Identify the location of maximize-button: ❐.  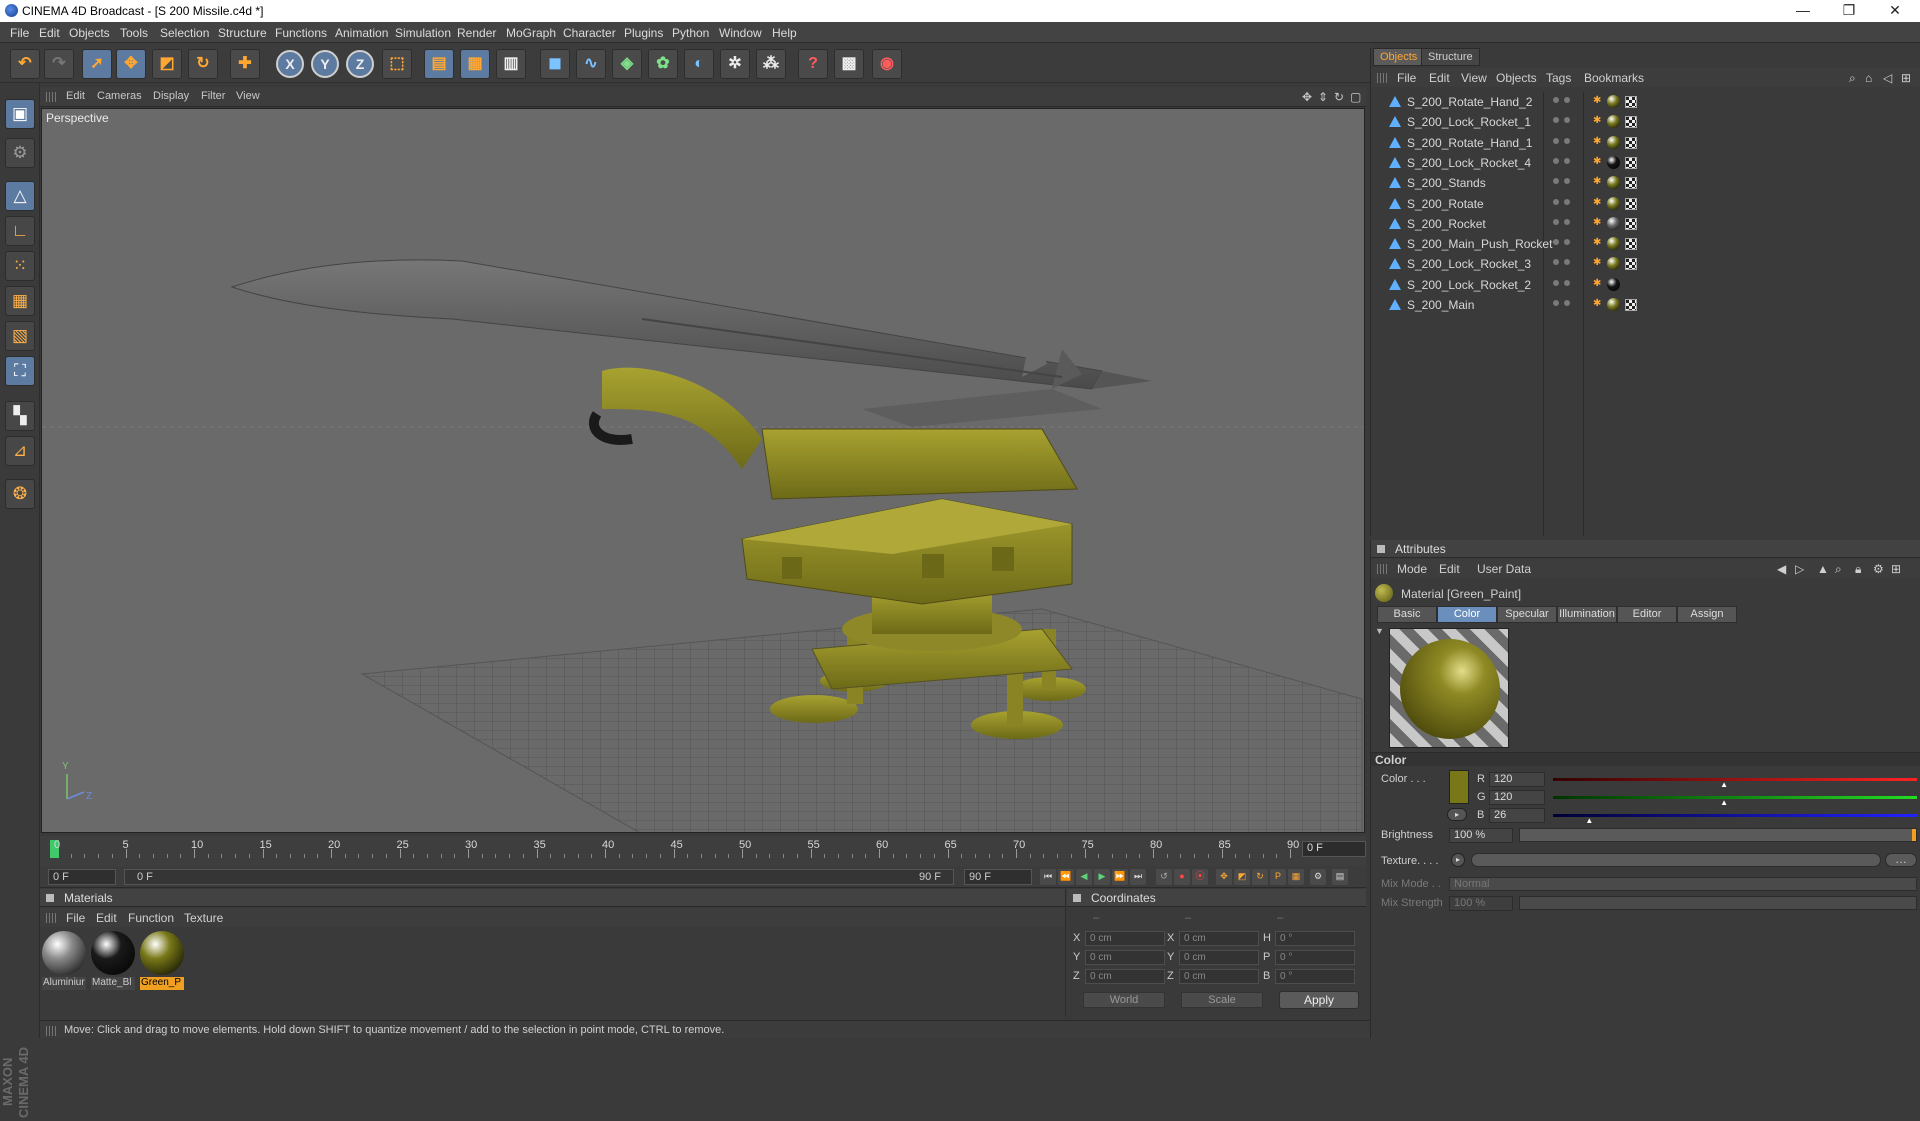
(1849, 11).